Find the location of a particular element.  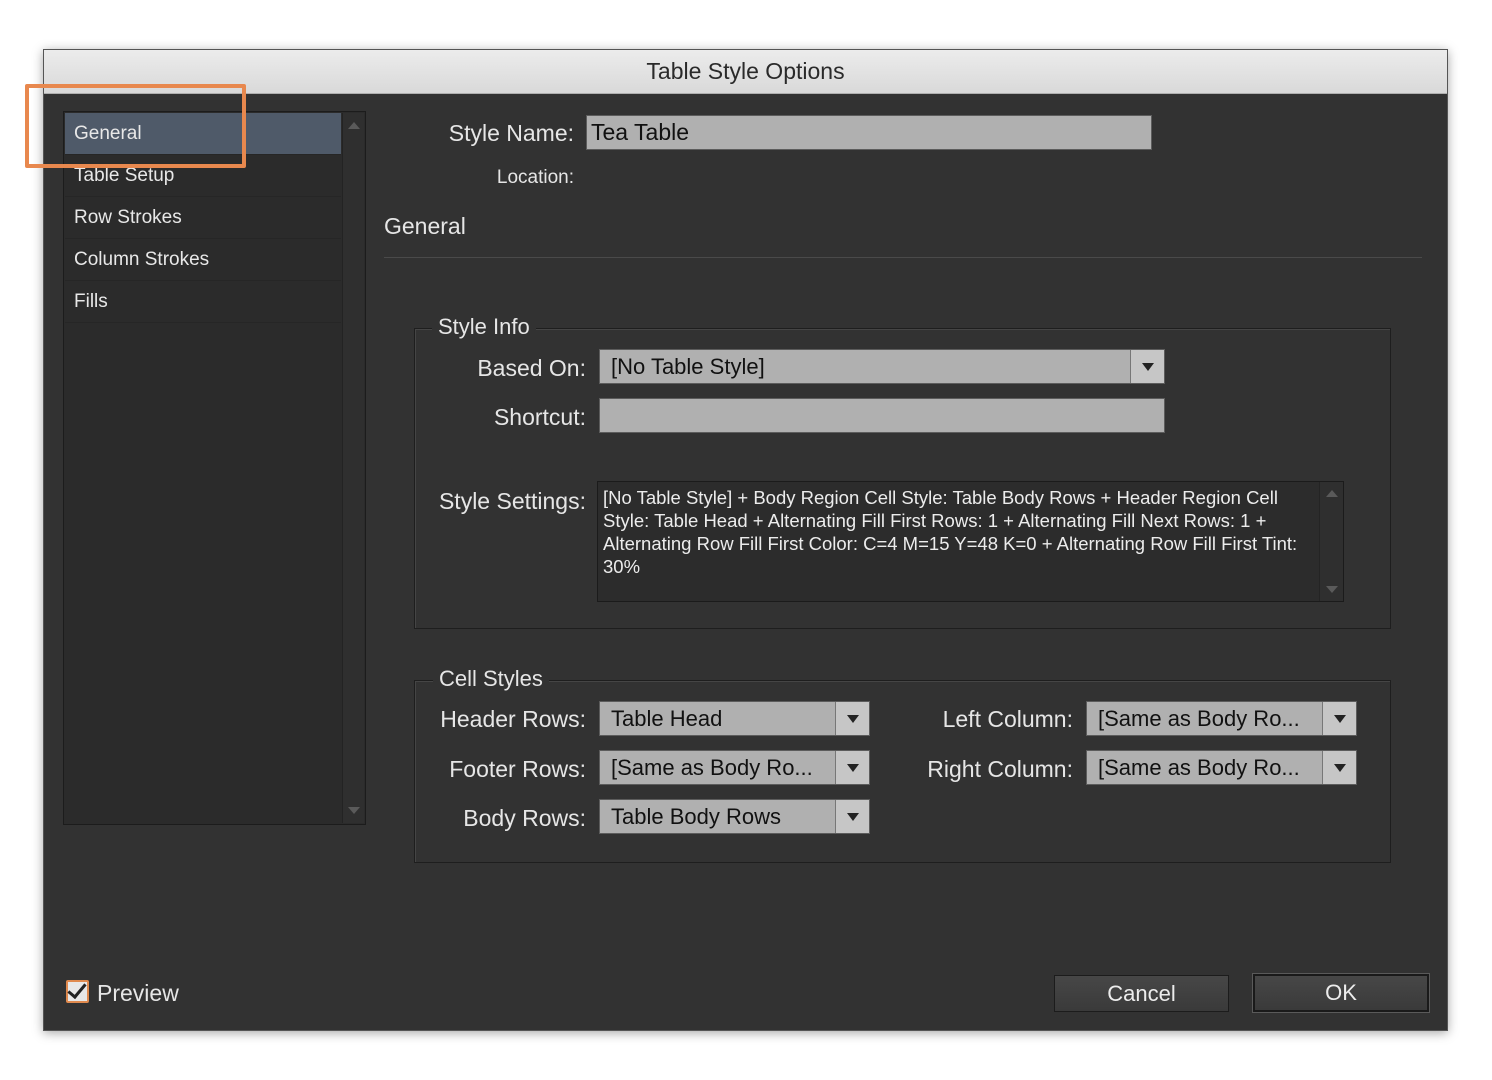

window-title: Table Style Options is located at coordinates (745, 71).